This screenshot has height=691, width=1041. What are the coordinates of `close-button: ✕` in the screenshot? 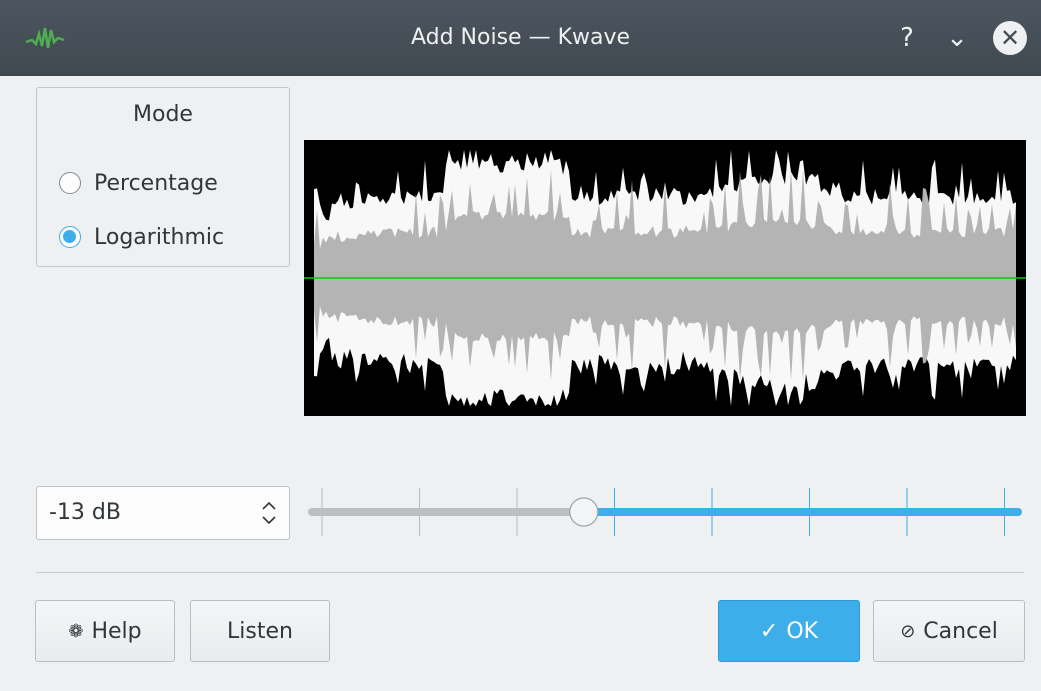 It's located at (1010, 38).